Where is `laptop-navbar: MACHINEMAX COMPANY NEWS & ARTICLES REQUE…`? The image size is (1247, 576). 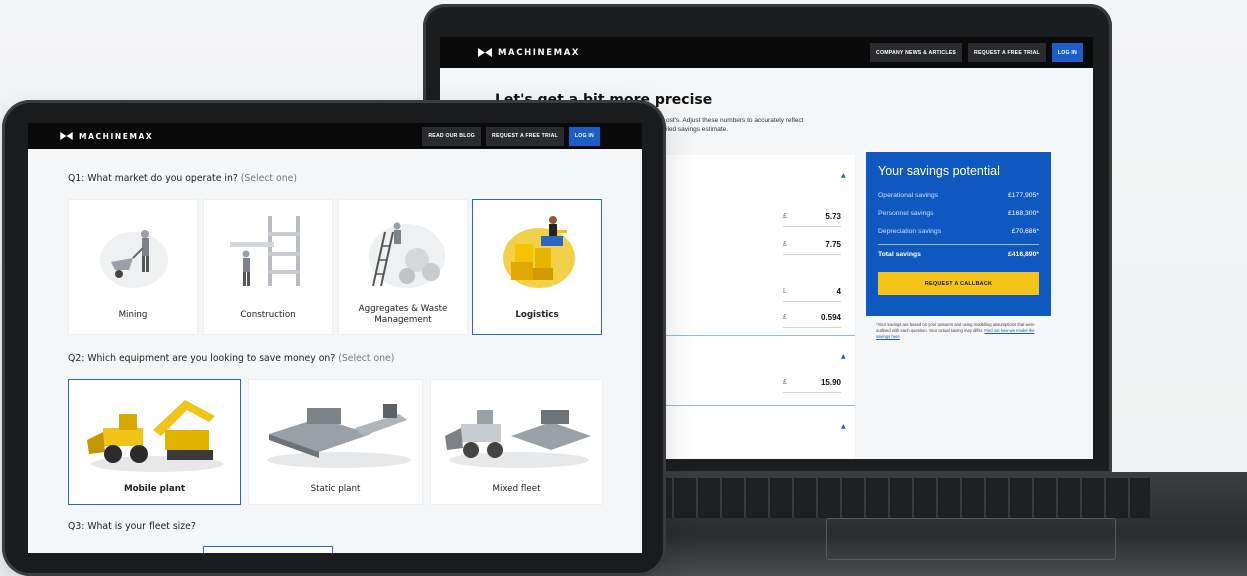
laptop-navbar: MACHINEMAX COMPANY NEWS & ARTICLES REQUE… is located at coordinates (766, 52).